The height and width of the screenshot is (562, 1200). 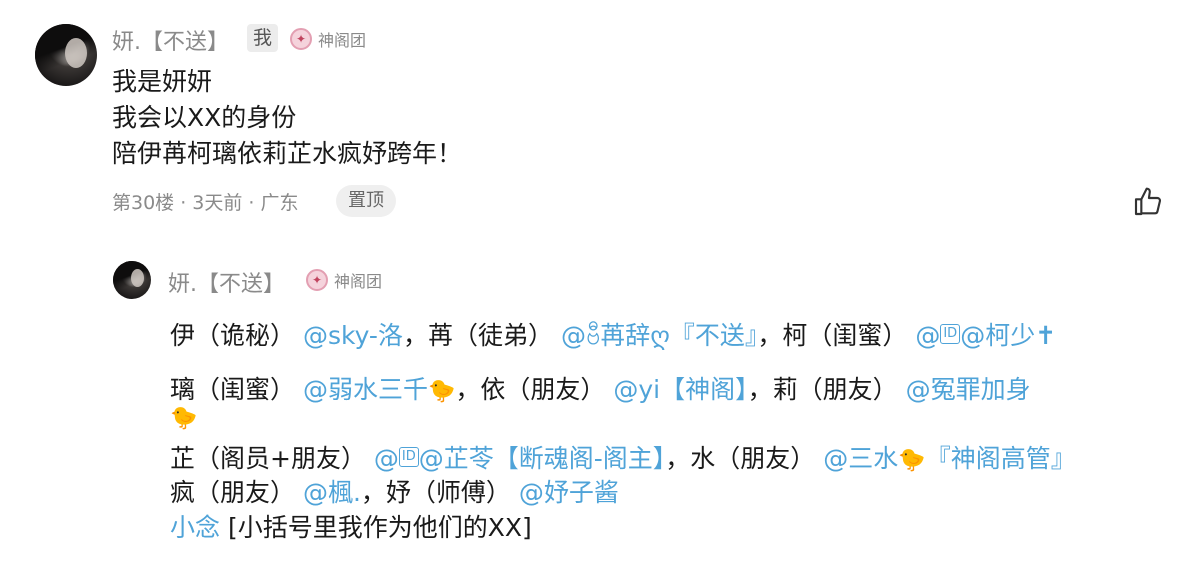 What do you see at coordinates (233, 335) in the screenshot?
I see `role-text: 伊（诡秘）` at bounding box center [233, 335].